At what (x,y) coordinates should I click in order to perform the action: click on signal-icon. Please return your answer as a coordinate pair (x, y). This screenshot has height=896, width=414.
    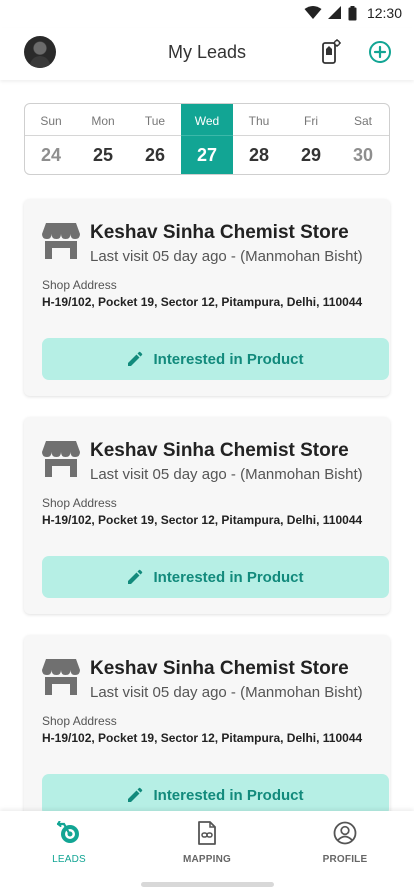
    Looking at the image, I should click on (334, 12).